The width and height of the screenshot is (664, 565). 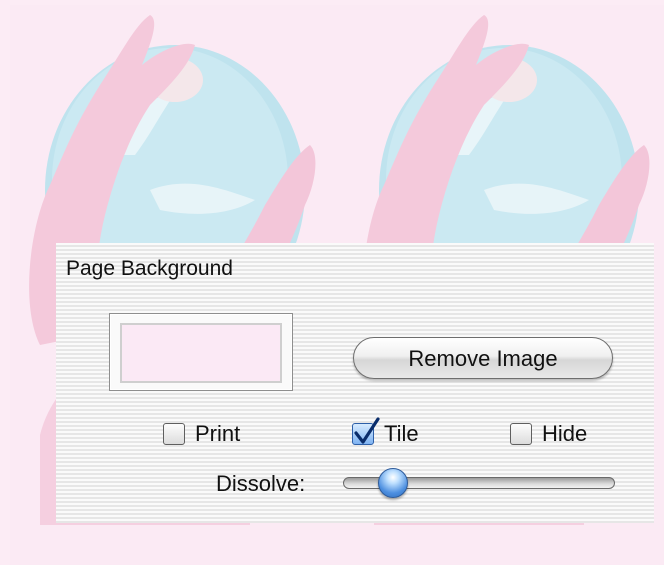 I want to click on background-color-well, so click(x=201, y=352).